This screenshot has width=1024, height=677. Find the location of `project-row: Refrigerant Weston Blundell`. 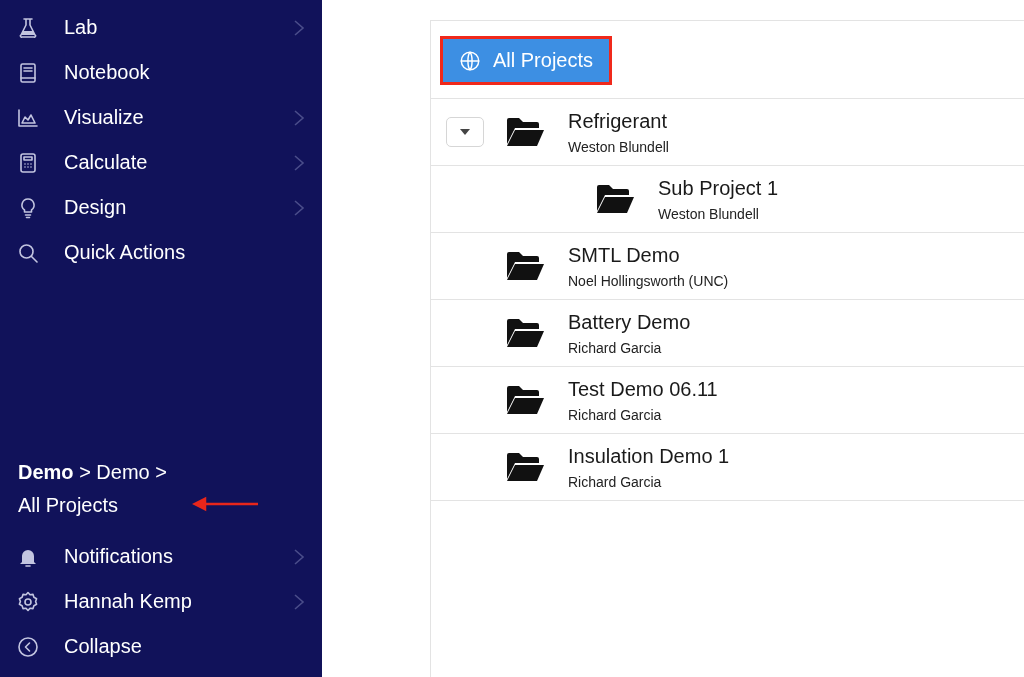

project-row: Refrigerant Weston Blundell is located at coordinates (727, 132).